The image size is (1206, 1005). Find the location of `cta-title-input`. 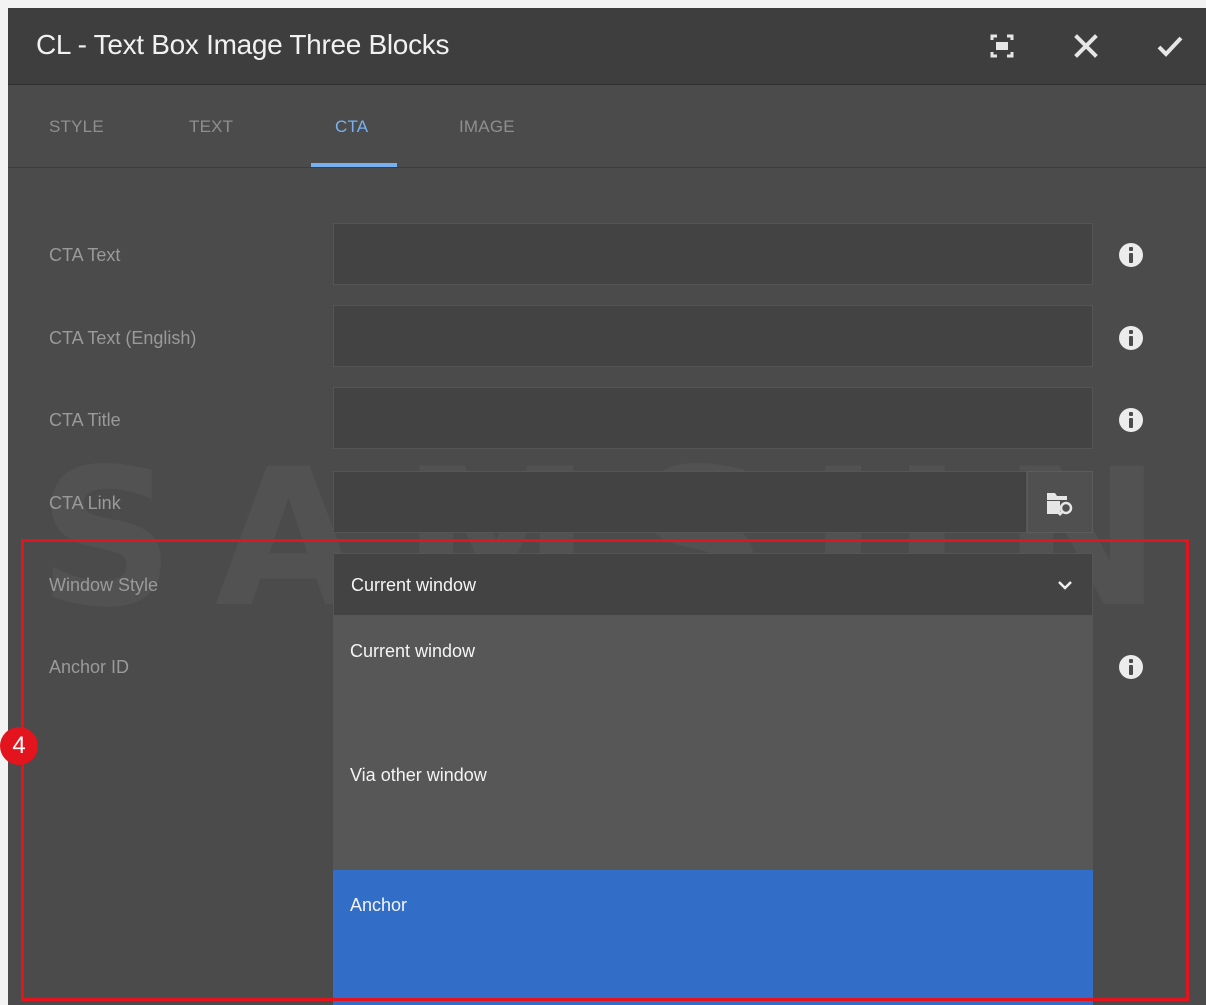

cta-title-input is located at coordinates (713, 418).